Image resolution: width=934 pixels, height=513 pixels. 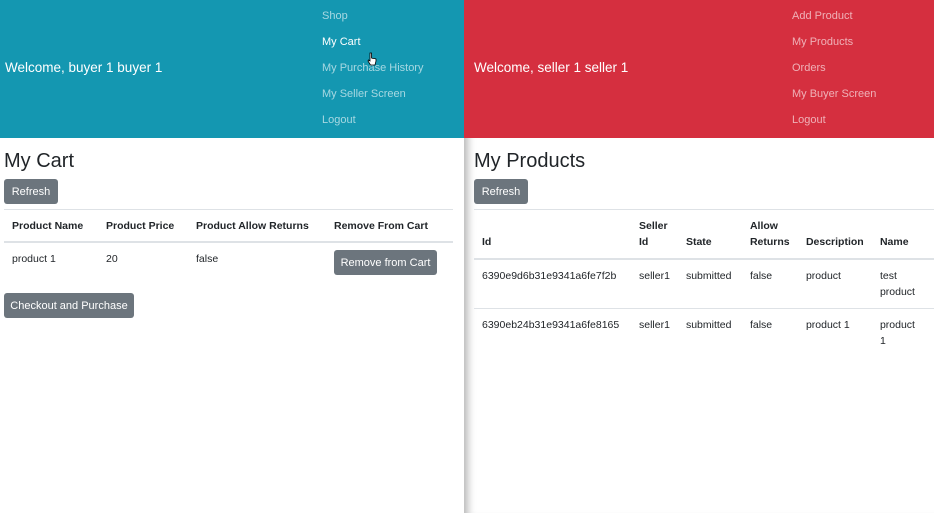 I want to click on nav-my-buyer-screen: My Buyer Screen, so click(x=834, y=100).